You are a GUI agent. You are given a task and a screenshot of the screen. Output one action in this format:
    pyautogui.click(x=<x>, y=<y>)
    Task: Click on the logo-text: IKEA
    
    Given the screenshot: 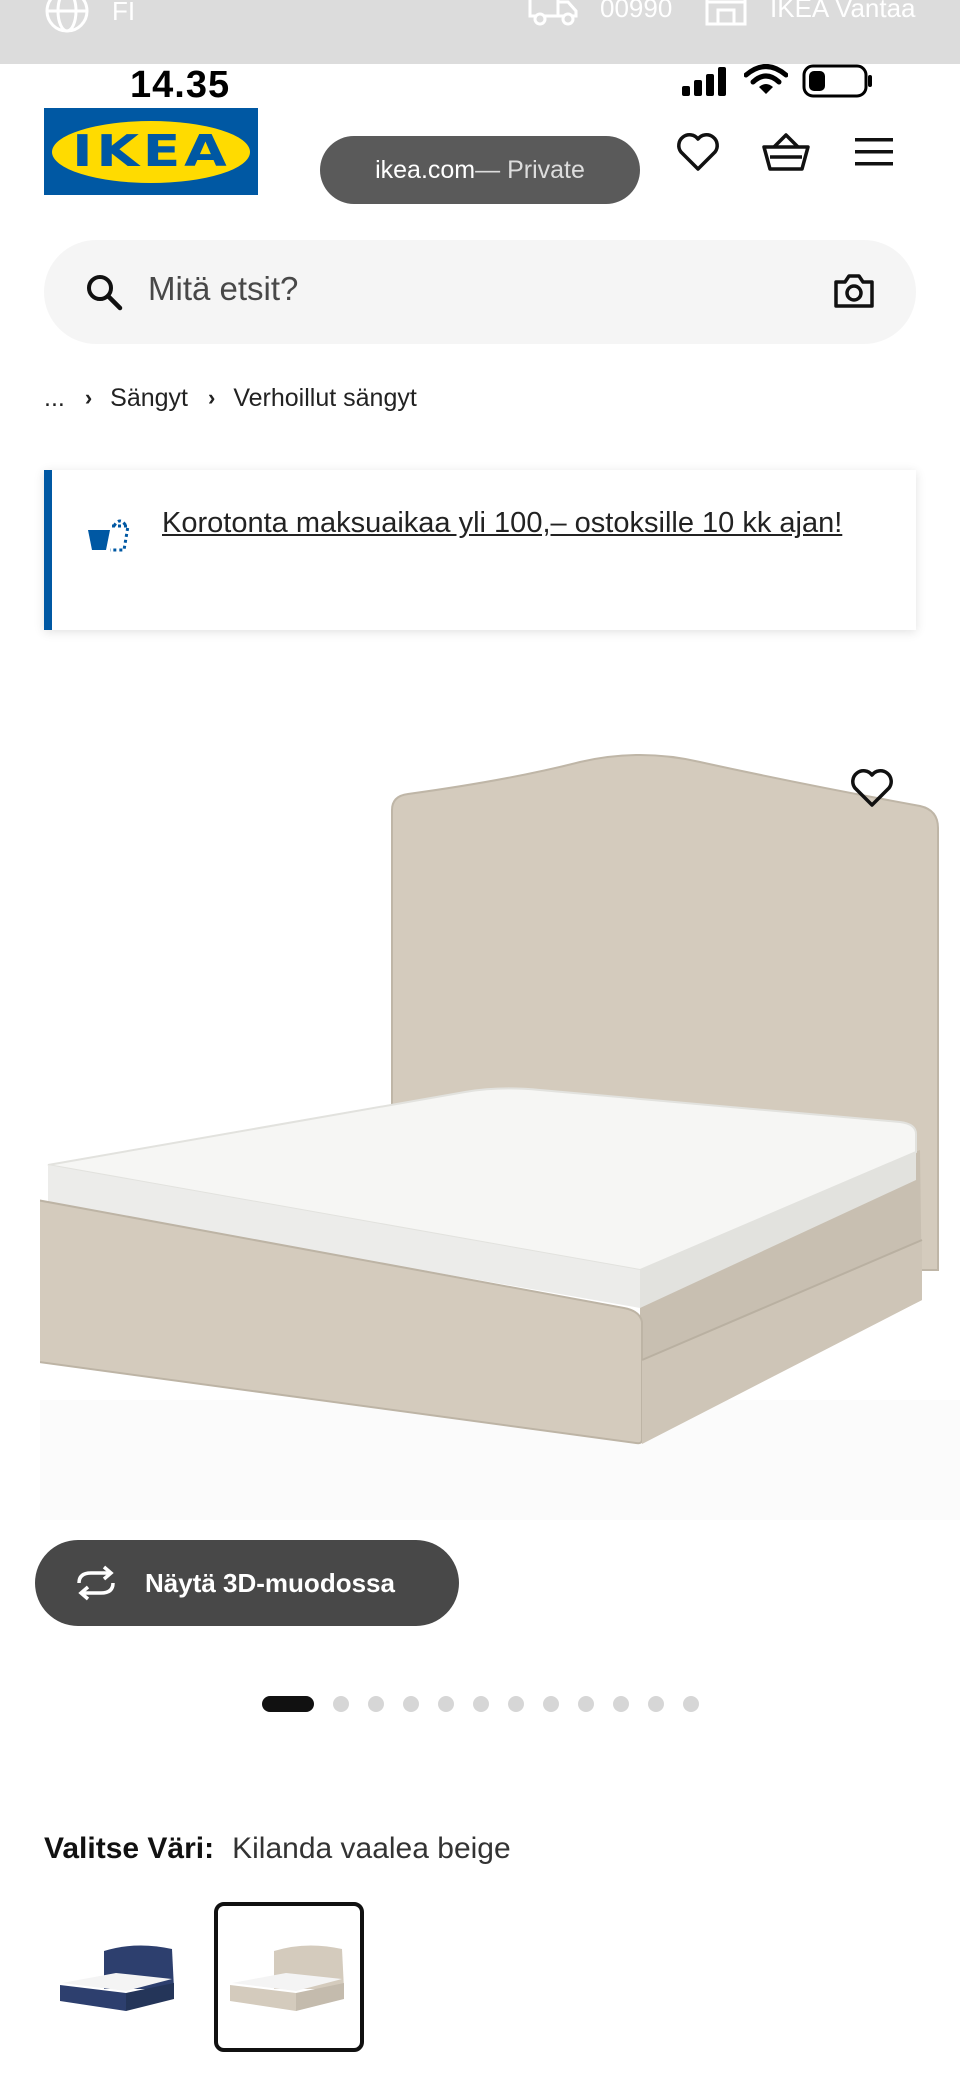 What is the action you would take?
    pyautogui.click(x=151, y=151)
    